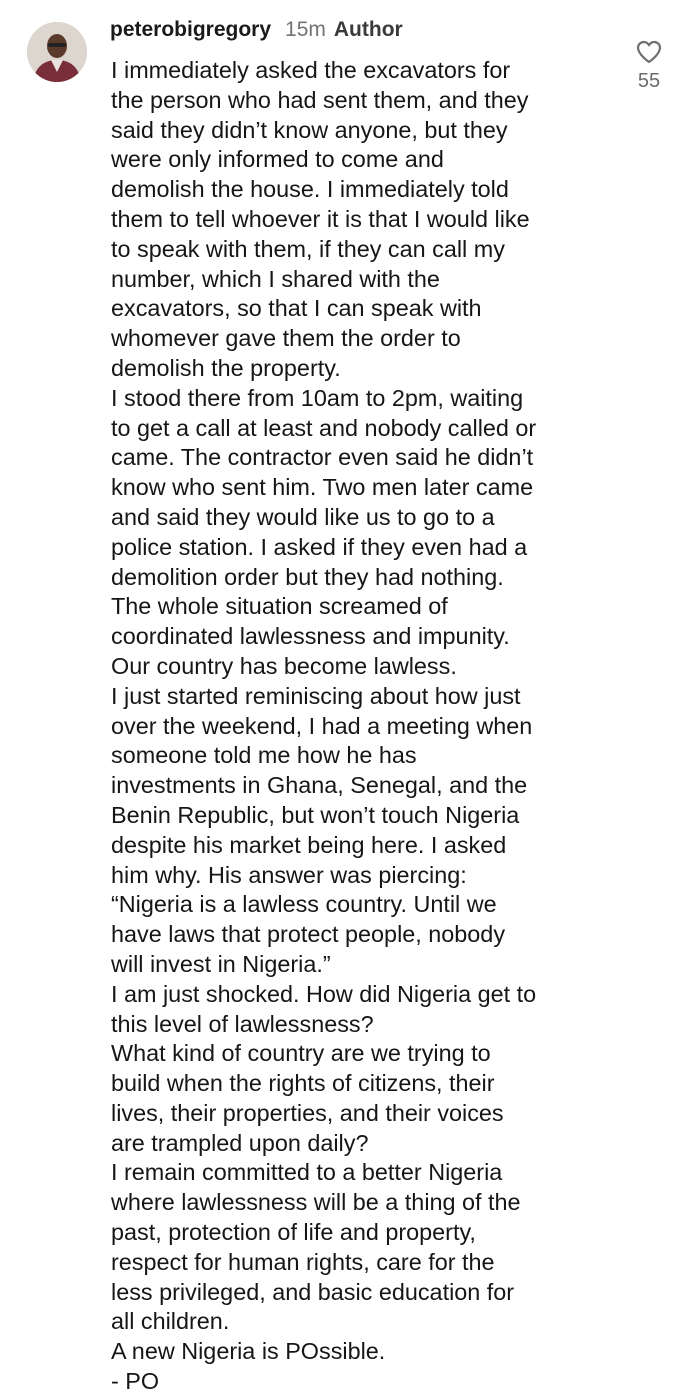 Image resolution: width=696 pixels, height=1397 pixels. Describe the element at coordinates (226, 367) in the screenshot. I see `comment-text-line: demolish the property.` at that location.